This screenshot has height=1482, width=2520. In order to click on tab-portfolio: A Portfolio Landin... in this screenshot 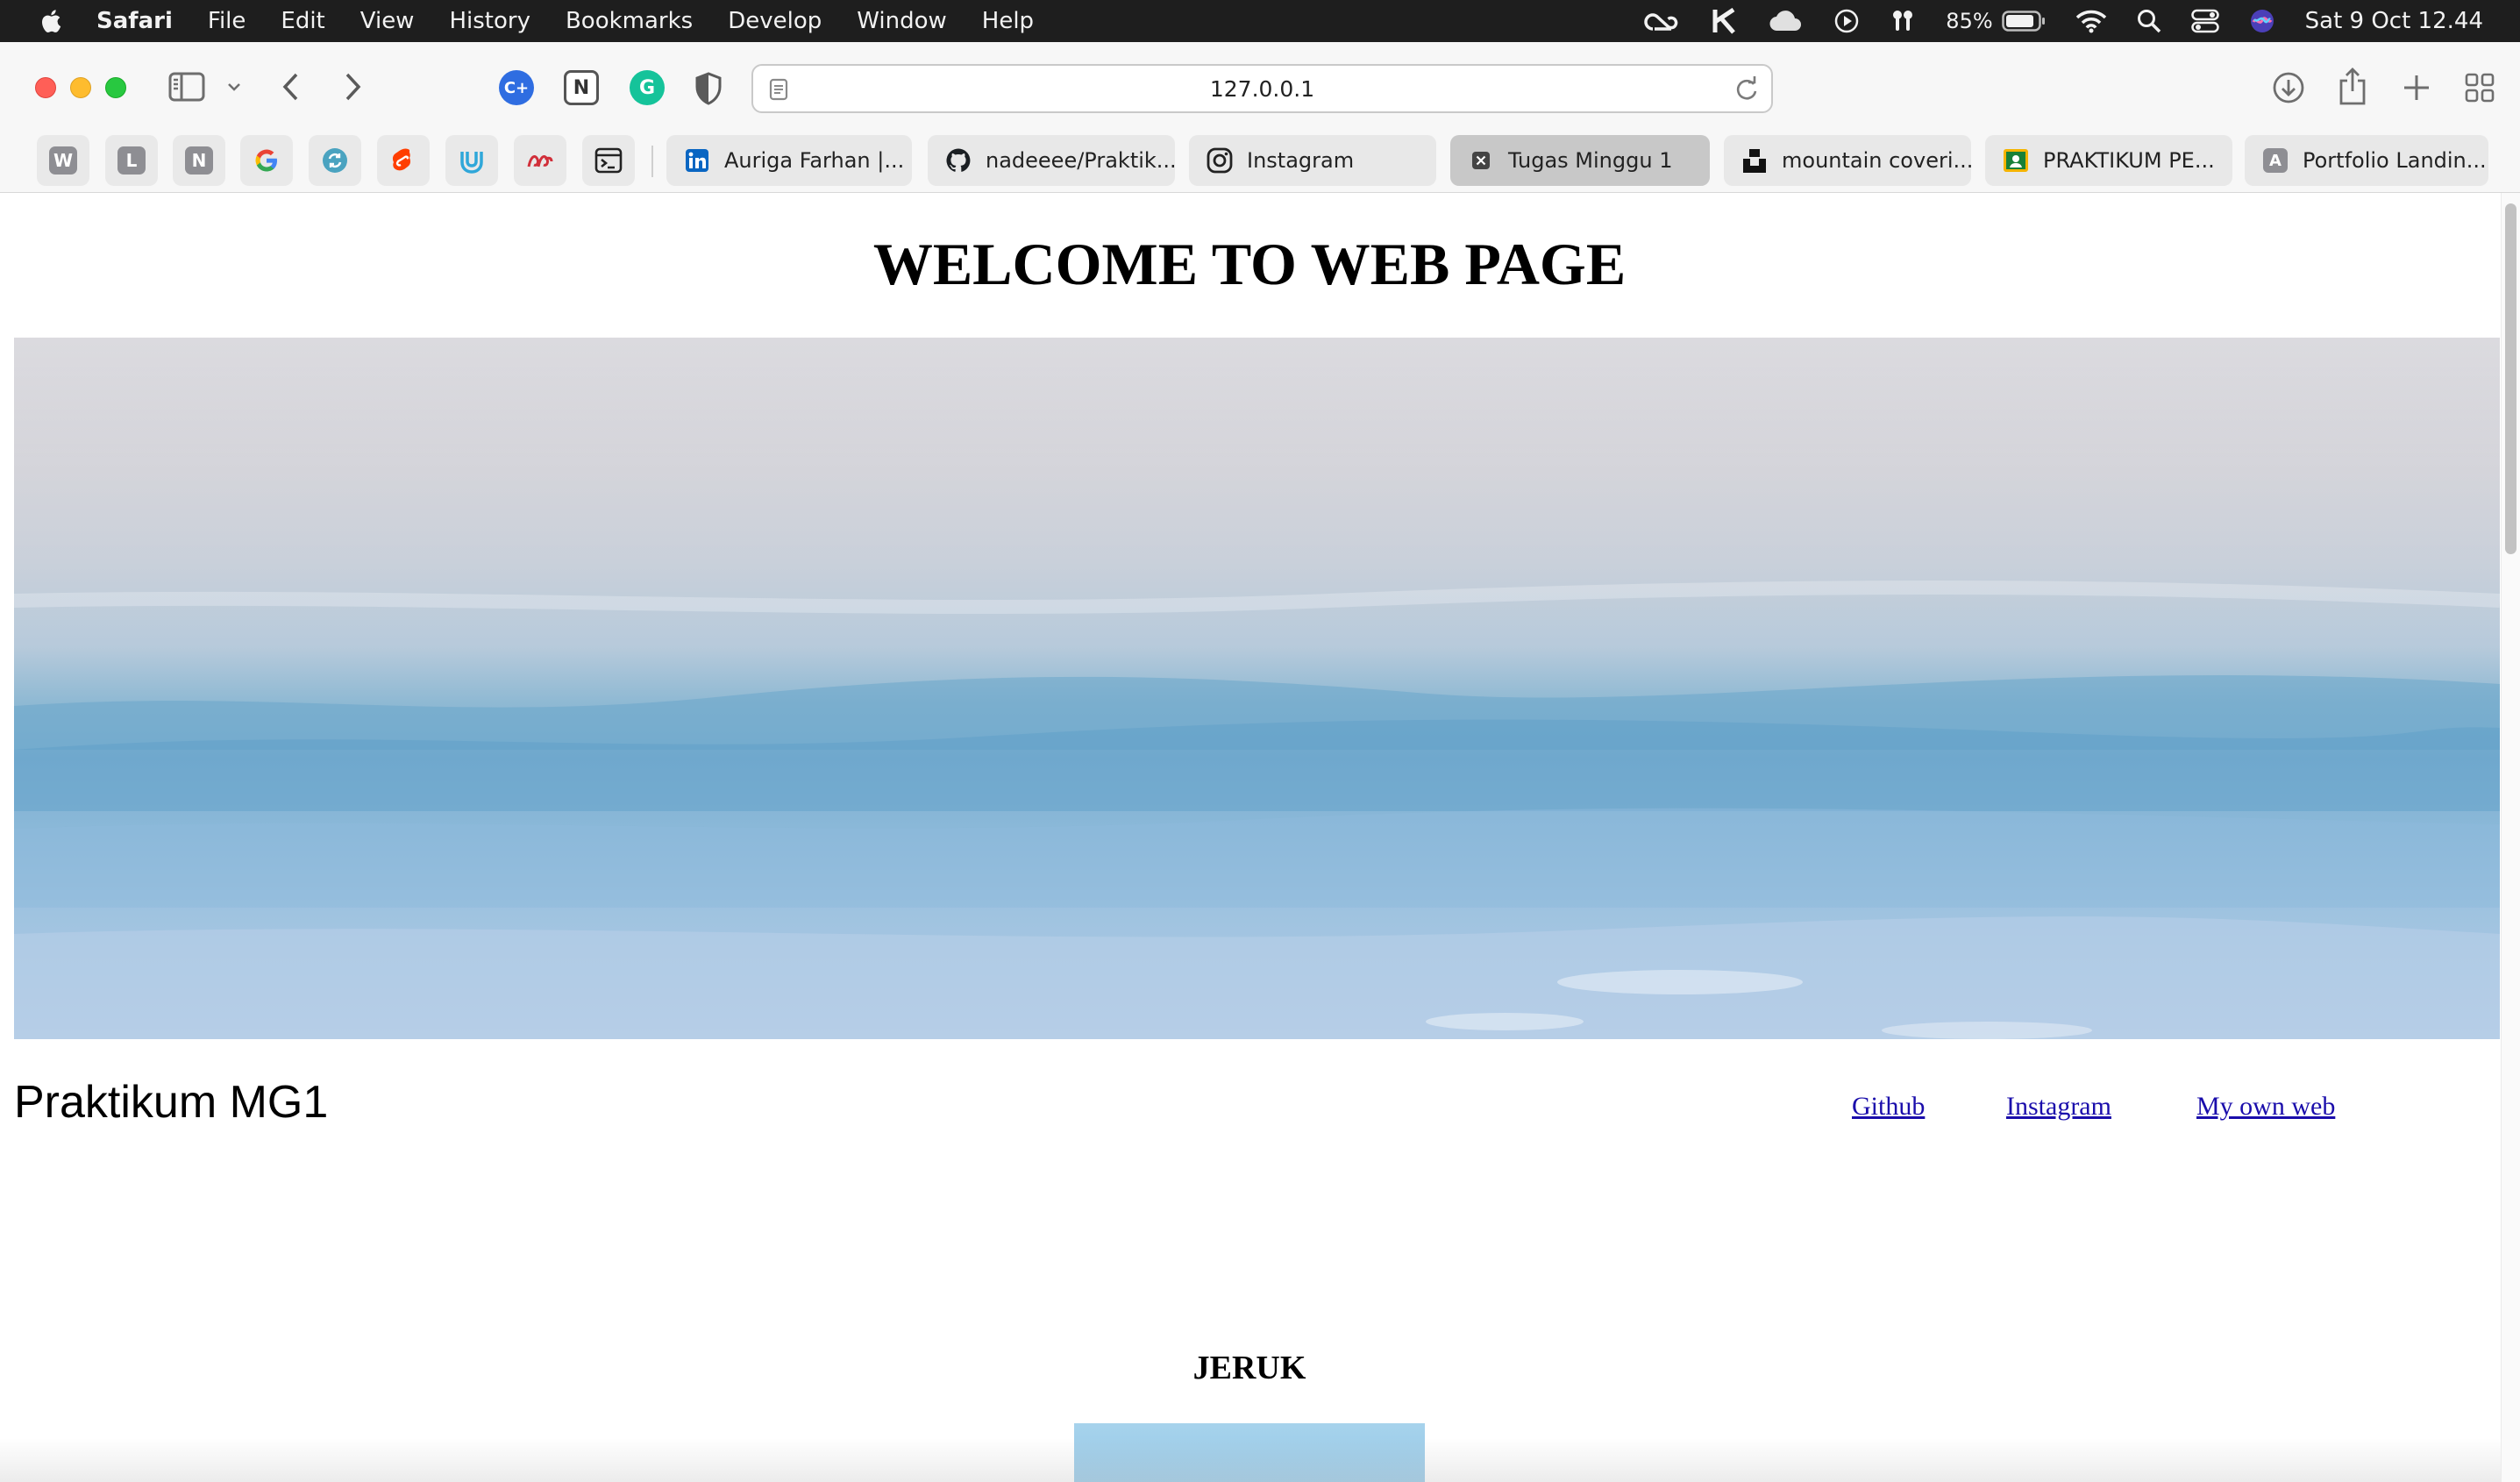, I will do `click(2366, 160)`.